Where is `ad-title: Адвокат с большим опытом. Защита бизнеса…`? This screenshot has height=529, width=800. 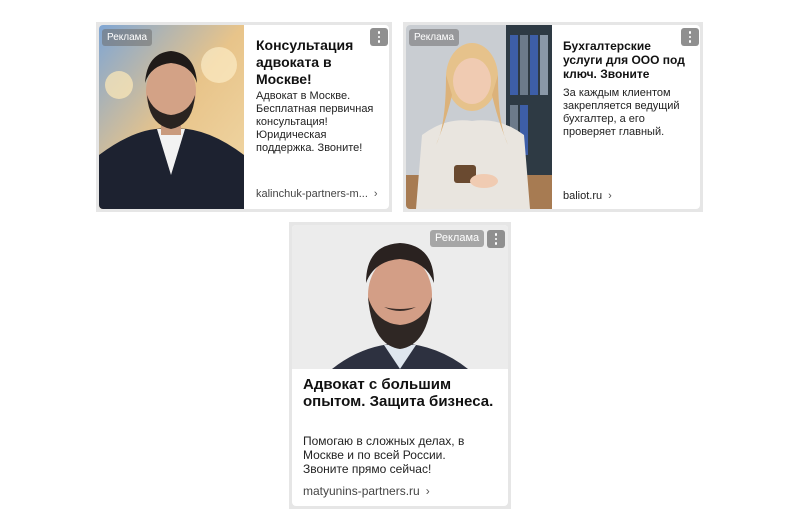 ad-title: Адвокат с большим опытом. Защита бизнеса… is located at coordinates (401, 393).